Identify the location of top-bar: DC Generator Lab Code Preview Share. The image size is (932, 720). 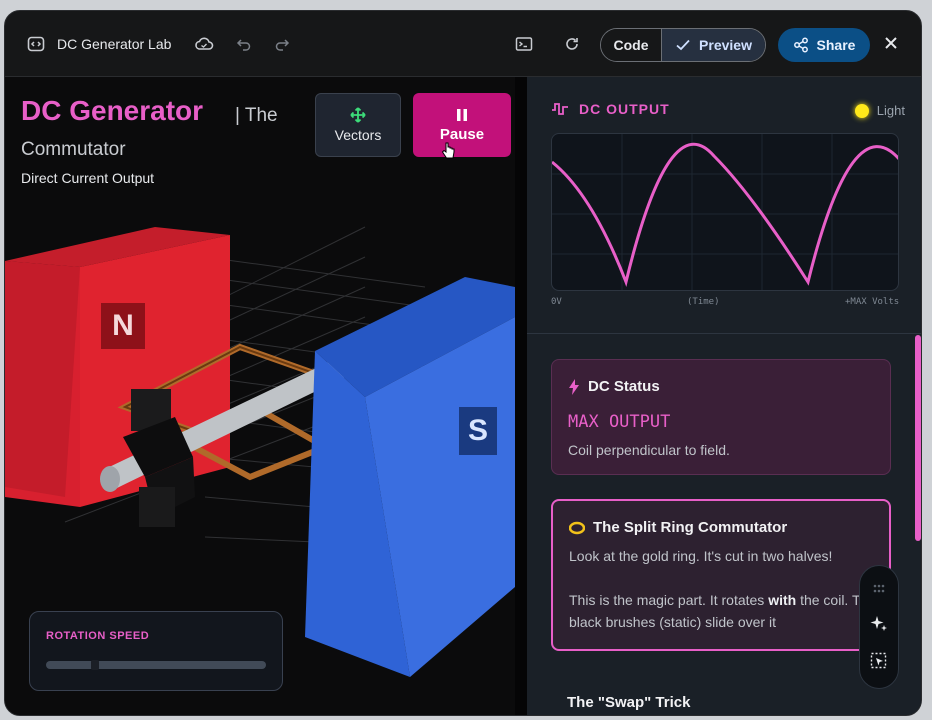
(463, 44).